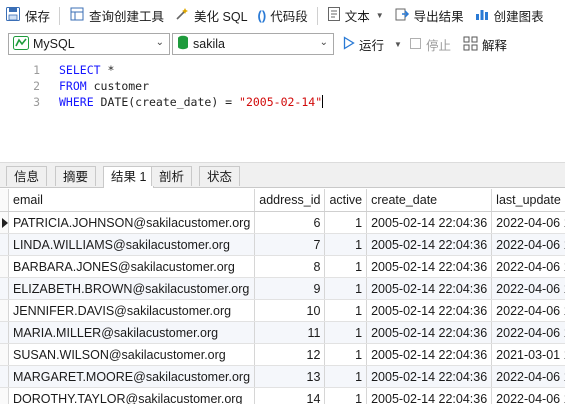  I want to click on cell-email: ELIZABETH.BROWN@sakilacustomer.org, so click(132, 288).